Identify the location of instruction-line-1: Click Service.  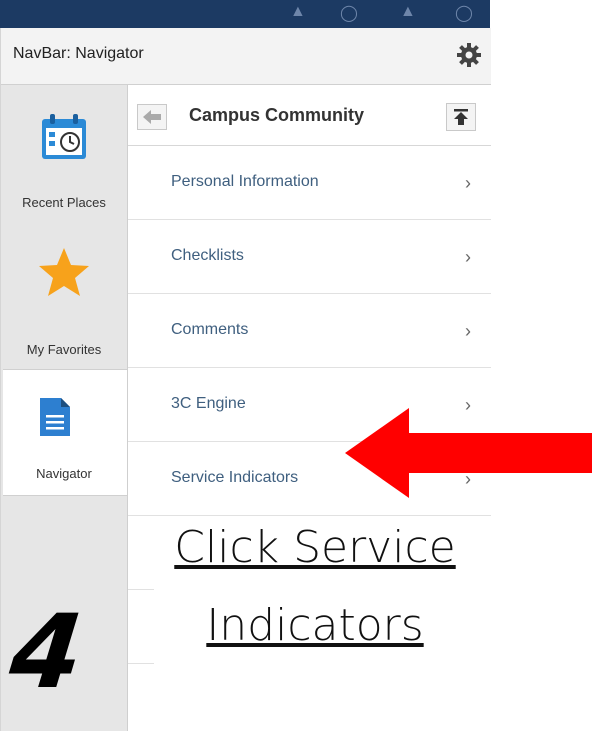
(315, 547).